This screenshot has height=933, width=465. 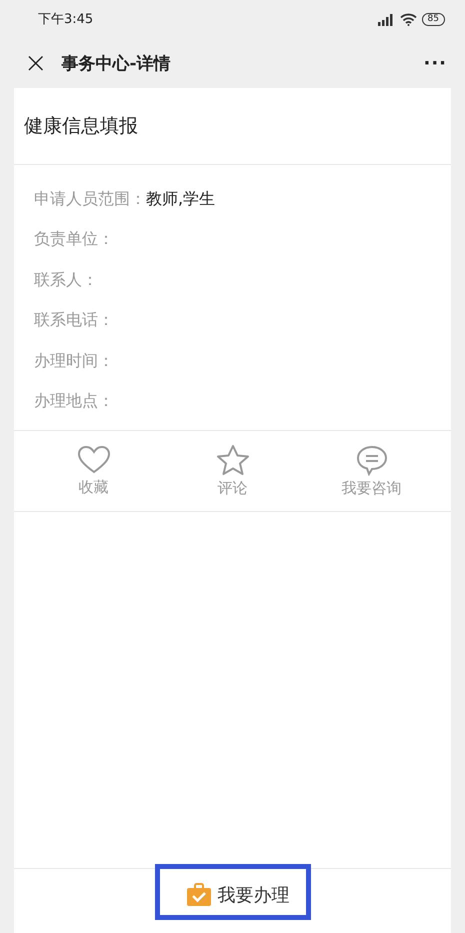 What do you see at coordinates (36, 63) in the screenshot?
I see `close-button: ×` at bounding box center [36, 63].